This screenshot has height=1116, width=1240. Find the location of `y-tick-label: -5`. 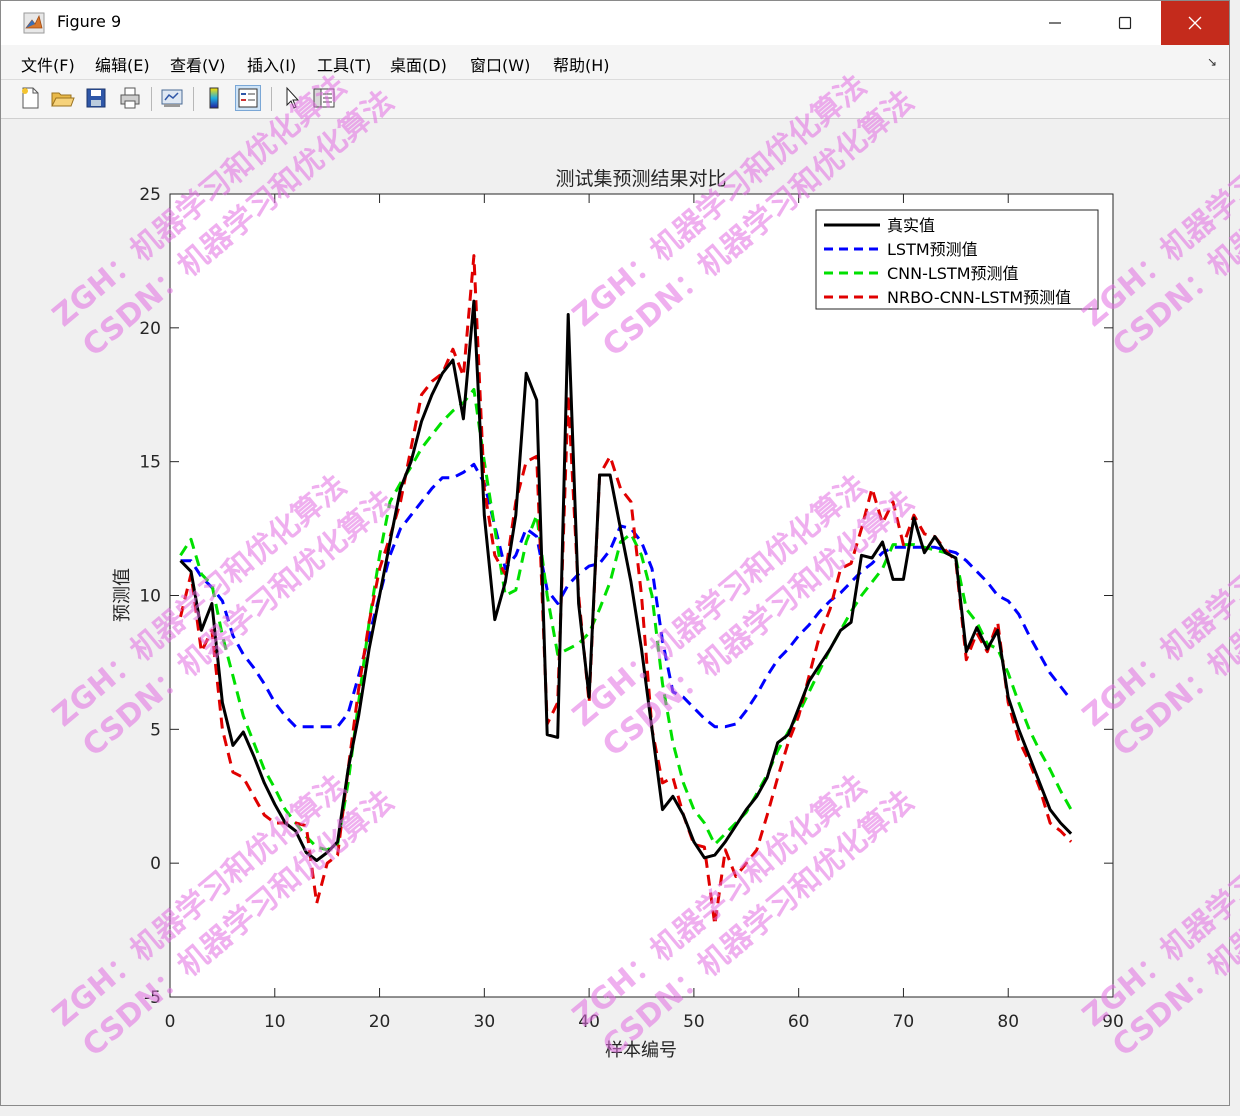

y-tick-label: -5 is located at coordinates (152, 998).